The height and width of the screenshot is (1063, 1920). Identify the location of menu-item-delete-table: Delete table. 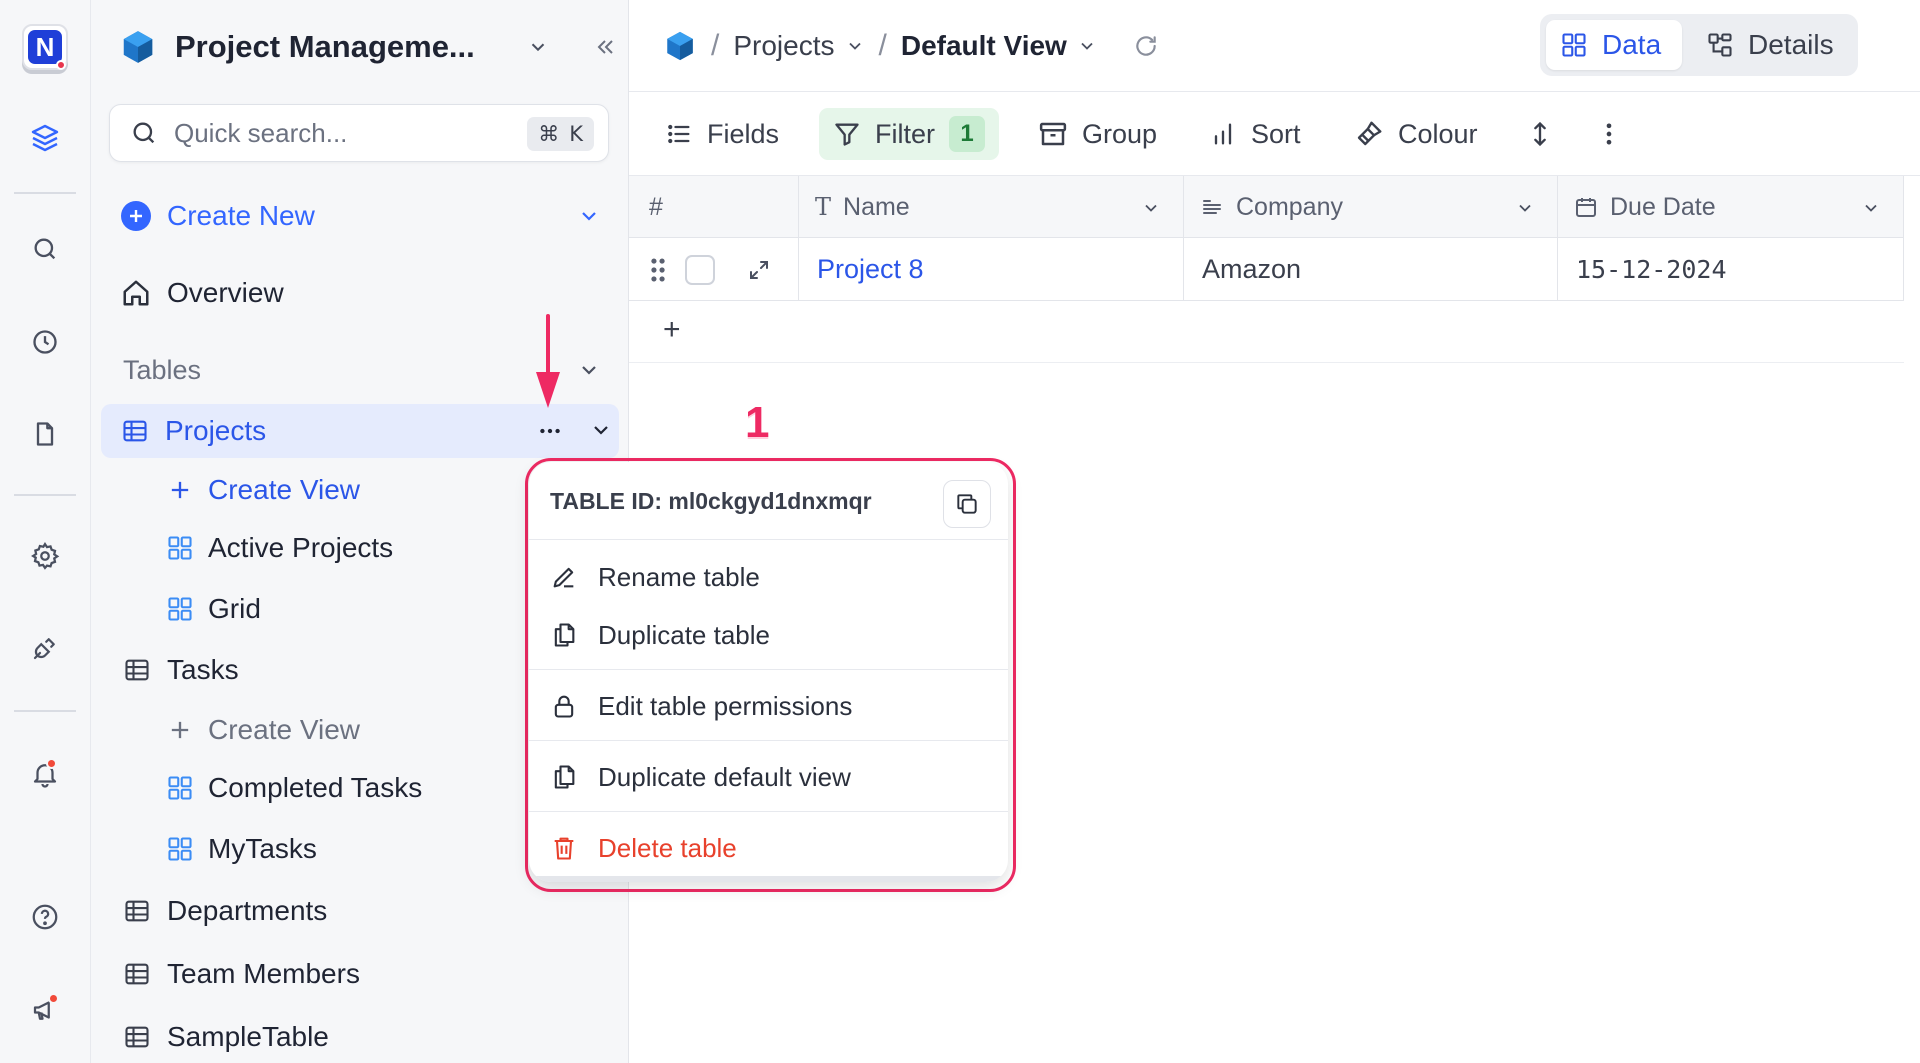
(643, 848).